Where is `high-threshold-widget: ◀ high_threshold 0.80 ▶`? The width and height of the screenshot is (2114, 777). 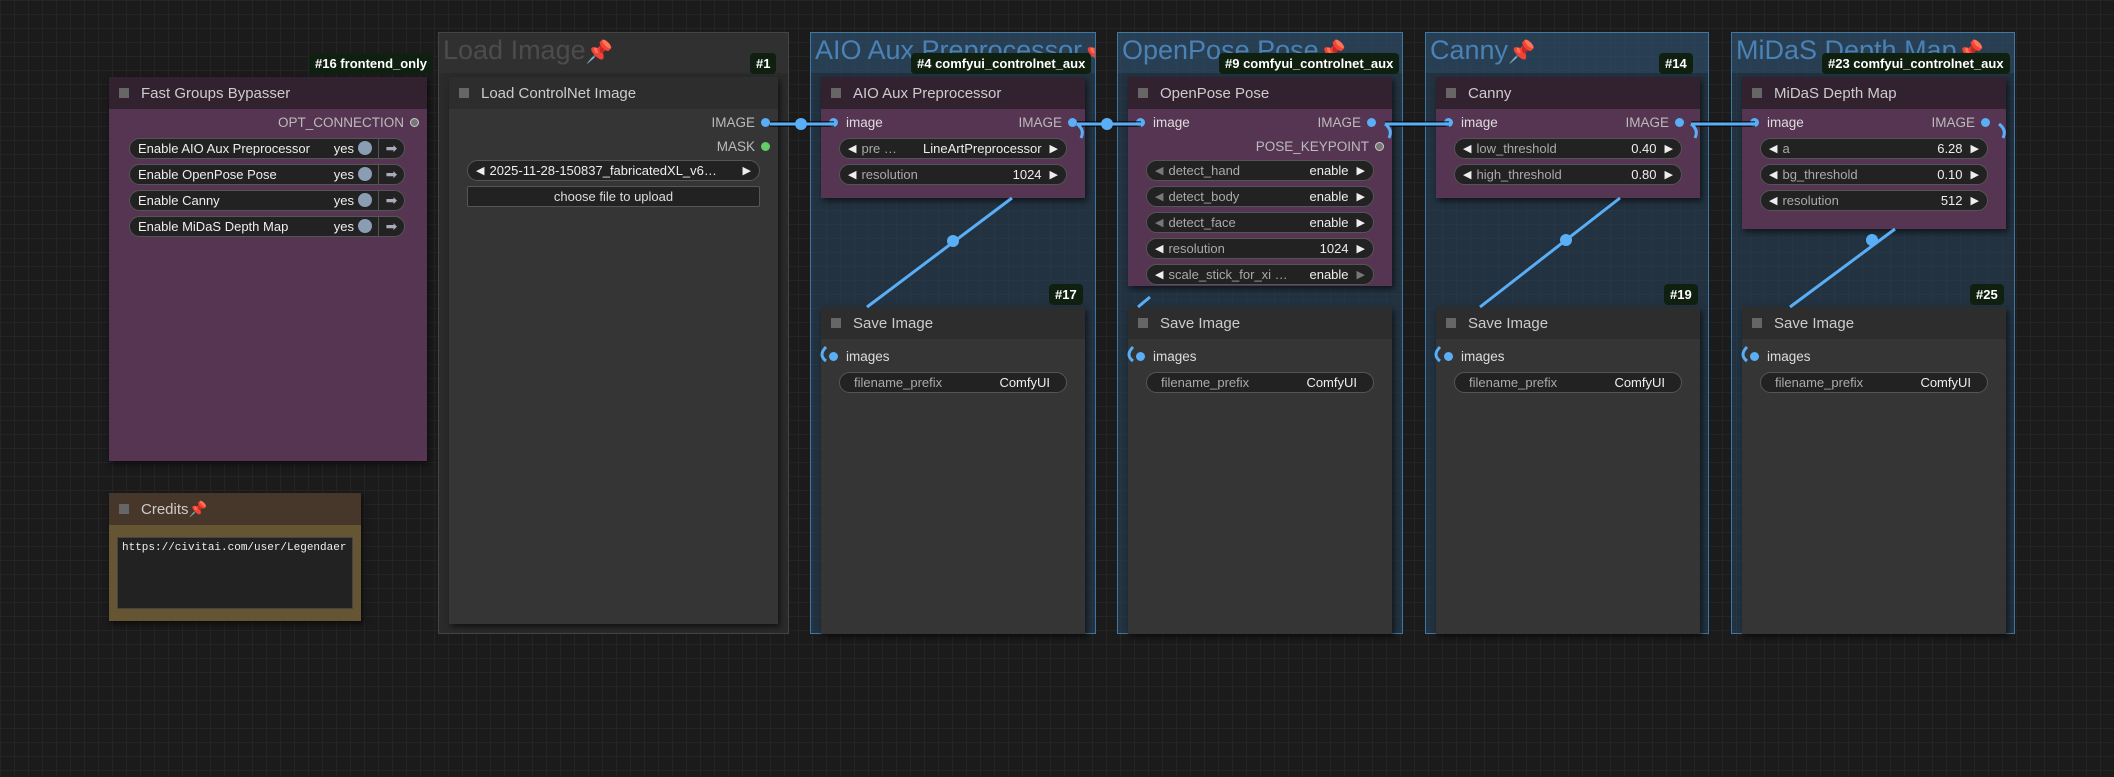 high-threshold-widget: ◀ high_threshold 0.80 ▶ is located at coordinates (1568, 174).